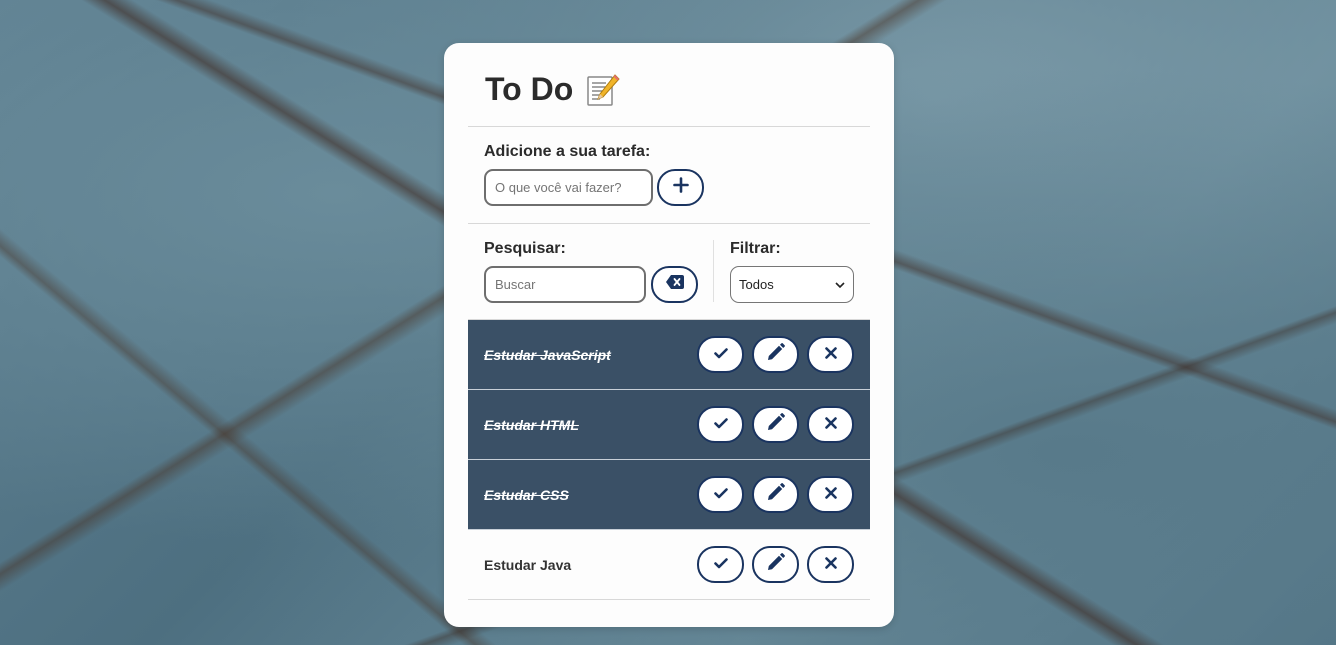 The width and height of the screenshot is (1336, 645). I want to click on filter-section: Filtrar: Todos, so click(784, 279).